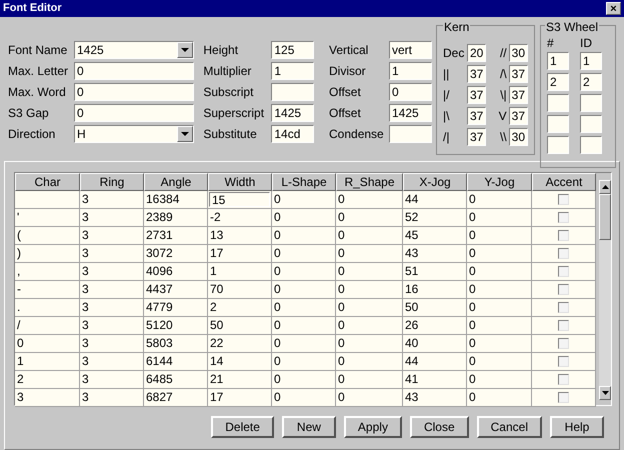 The width and height of the screenshot is (624, 450). Describe the element at coordinates (240, 272) in the screenshot. I see `table-cell: 1` at that location.